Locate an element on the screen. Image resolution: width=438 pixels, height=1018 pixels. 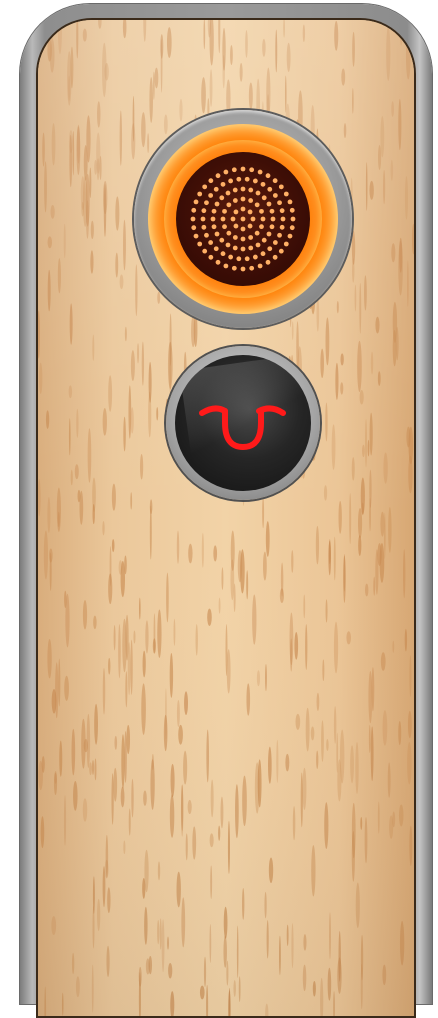
heater-glow-ring is located at coordinates (243, 219).